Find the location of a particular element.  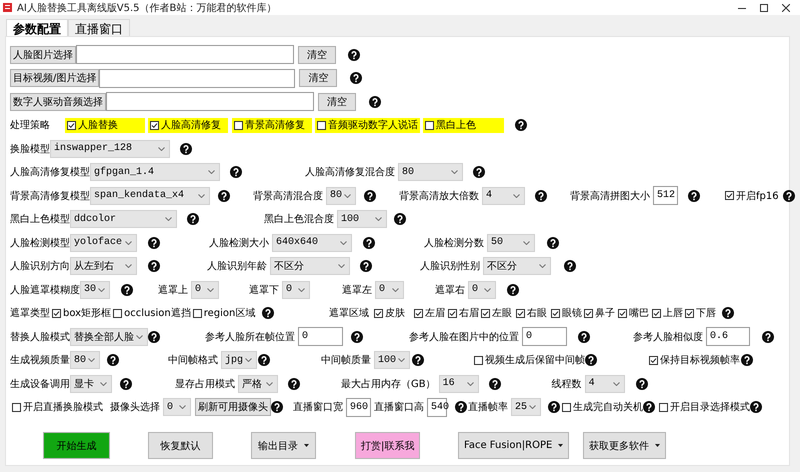

checkbox-label: 嘴巴 is located at coordinates (638, 313).